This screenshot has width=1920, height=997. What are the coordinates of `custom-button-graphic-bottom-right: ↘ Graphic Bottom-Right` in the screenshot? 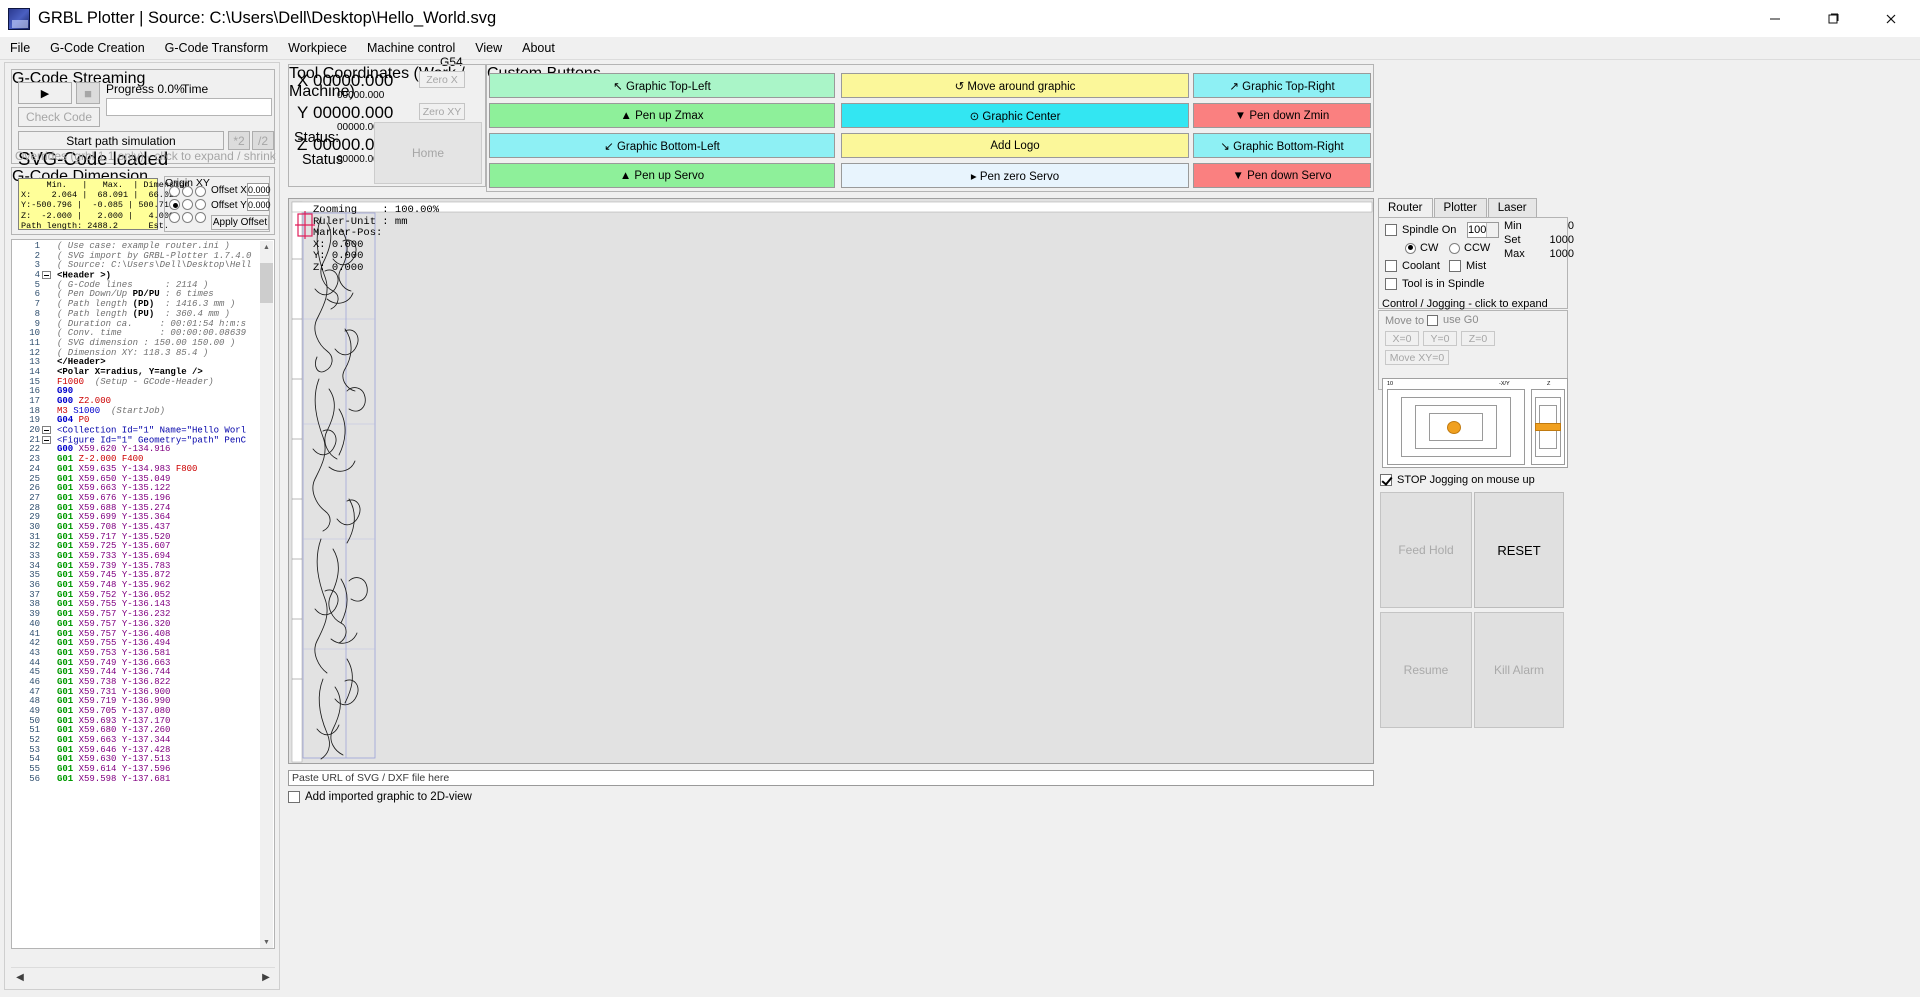 It's located at (1282, 145).